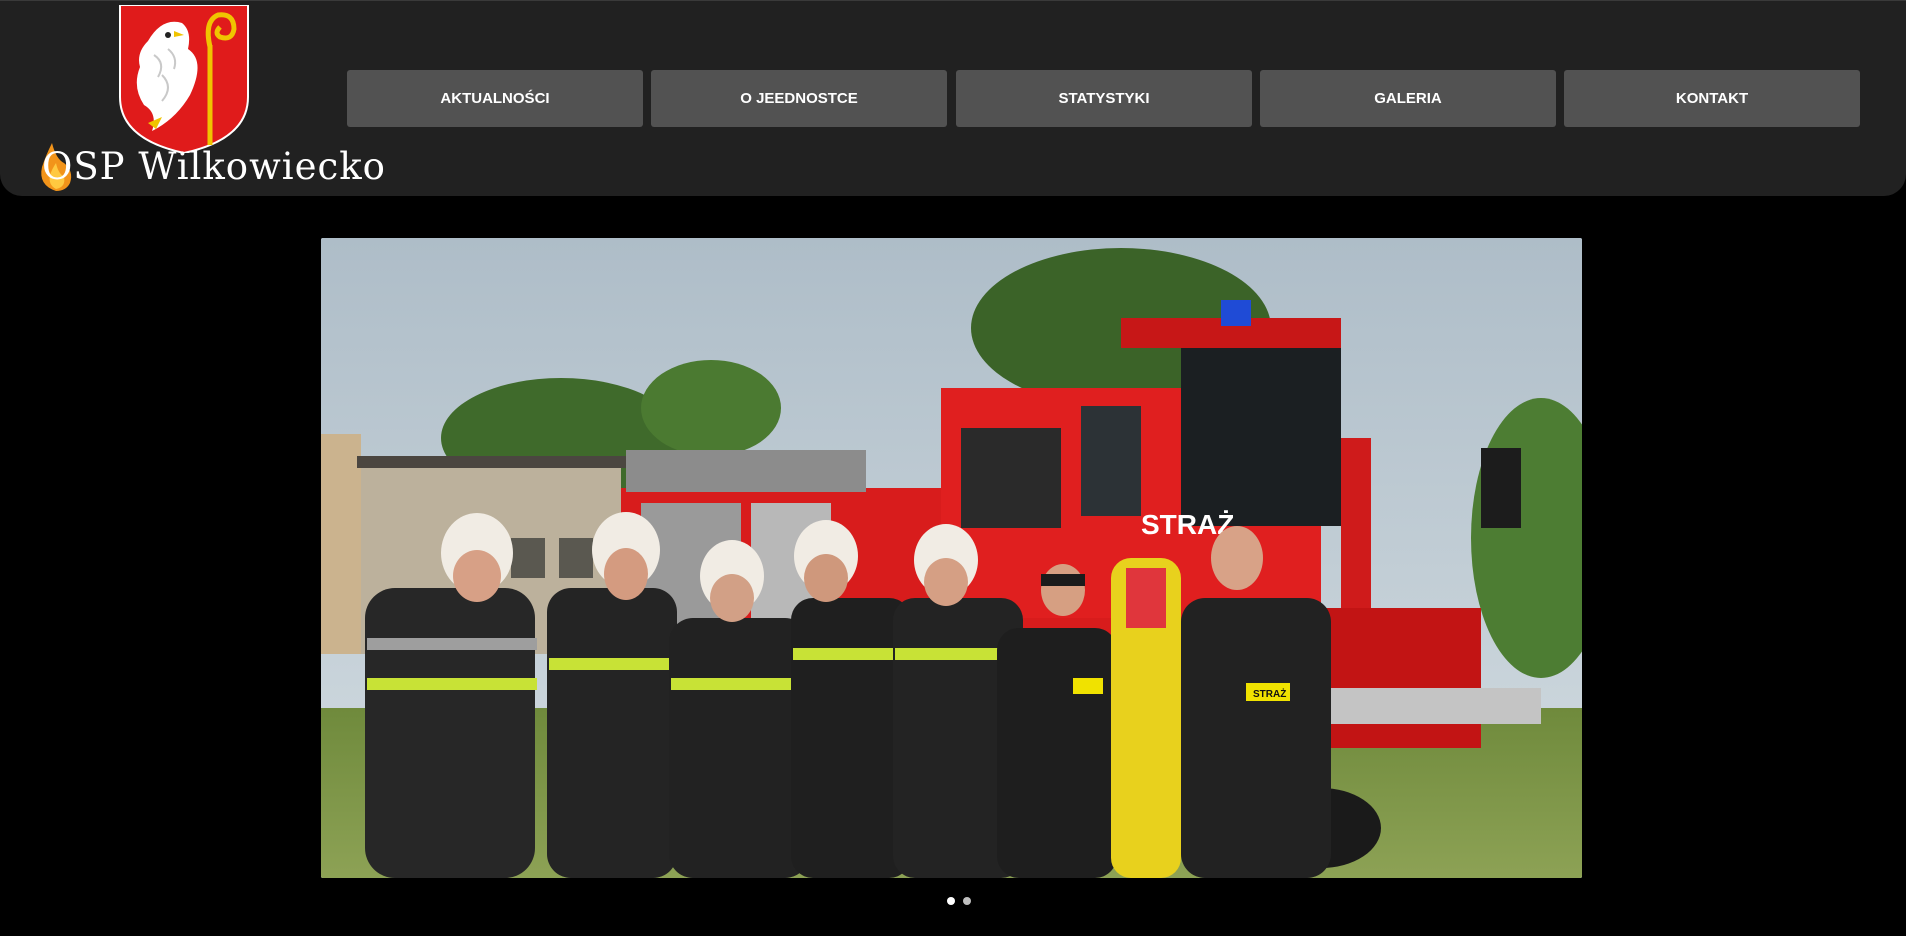 The image size is (1906, 936). What do you see at coordinates (214, 166) in the screenshot?
I see `site-title: OSP Wilkowiecko` at bounding box center [214, 166].